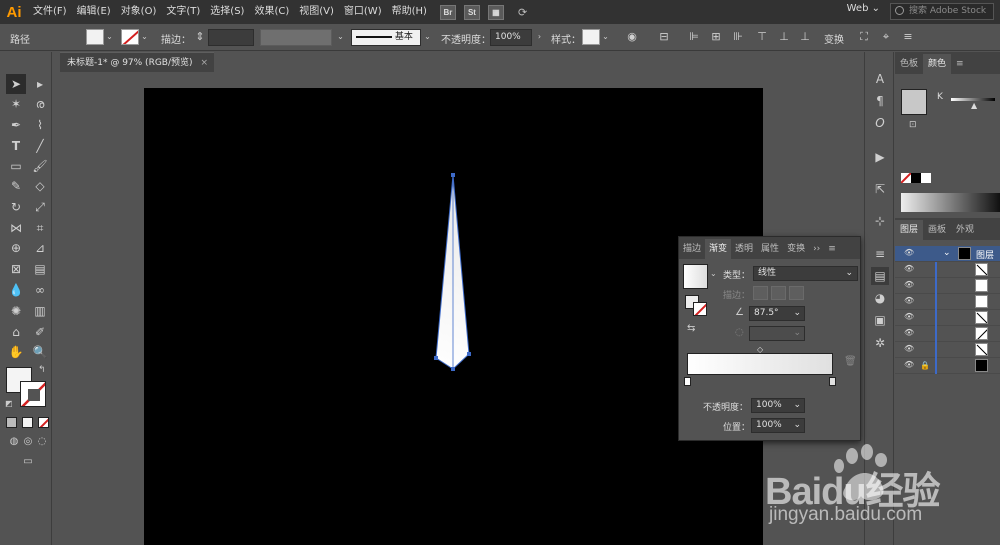 This screenshot has width=1000, height=545. I want to click on line-tool-icon: ╱, so click(40, 146).